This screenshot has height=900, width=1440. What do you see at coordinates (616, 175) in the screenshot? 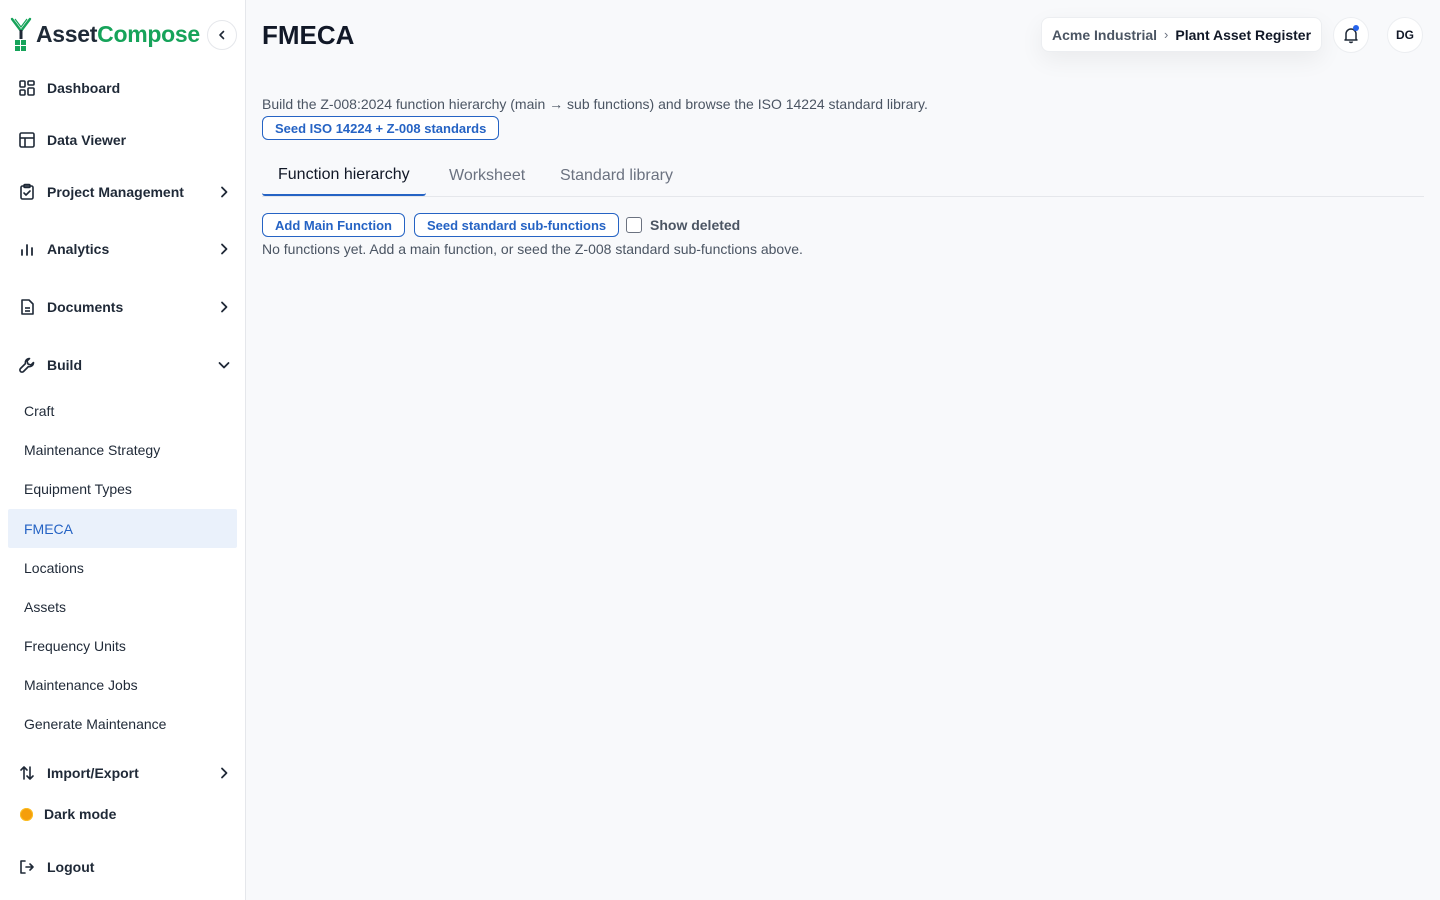
I see `tab-standard-library: Standard library` at bounding box center [616, 175].